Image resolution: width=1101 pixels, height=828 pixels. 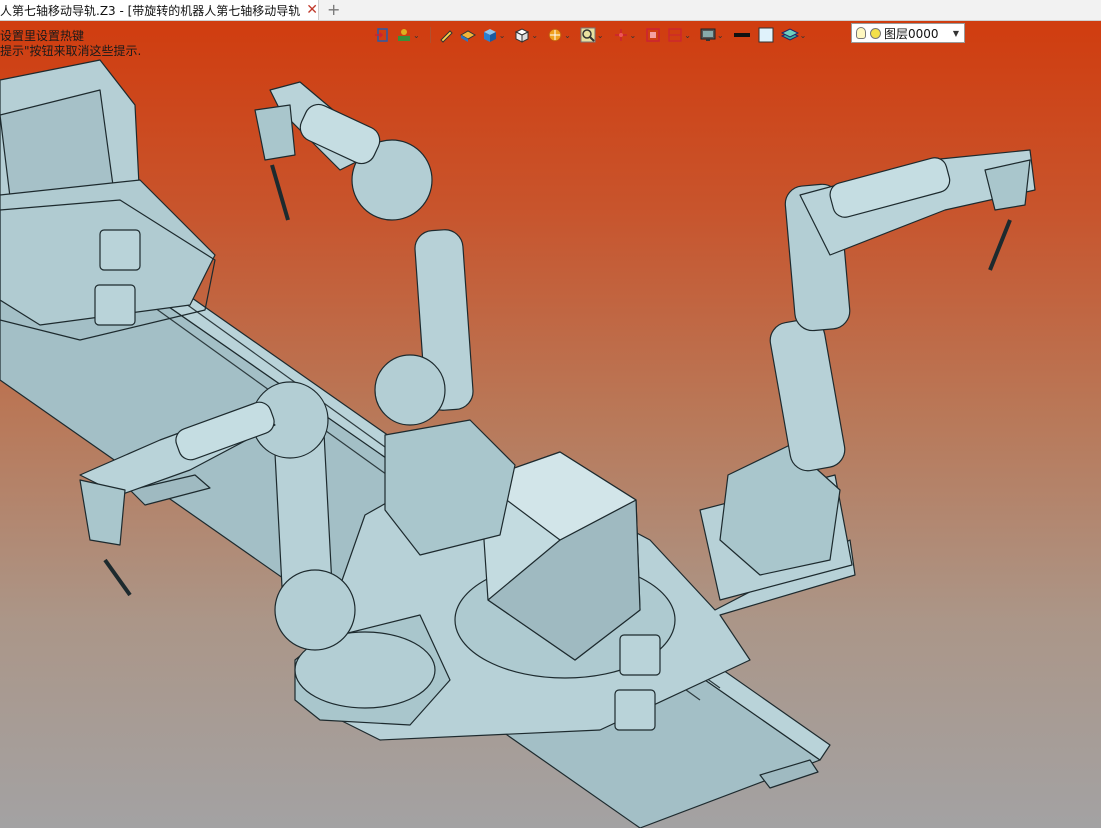 I want to click on view-icon, so click(x=653, y=35).